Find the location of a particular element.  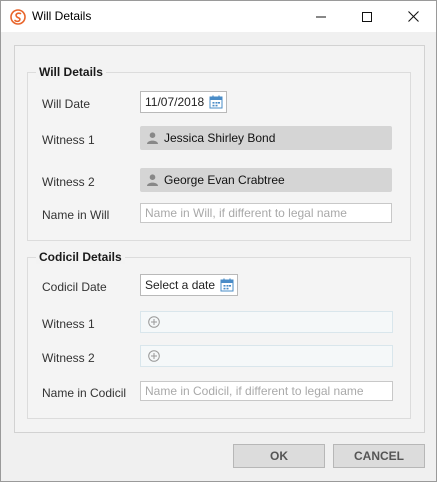

witness2-field: George Evan Crabtree is located at coordinates (266, 180).